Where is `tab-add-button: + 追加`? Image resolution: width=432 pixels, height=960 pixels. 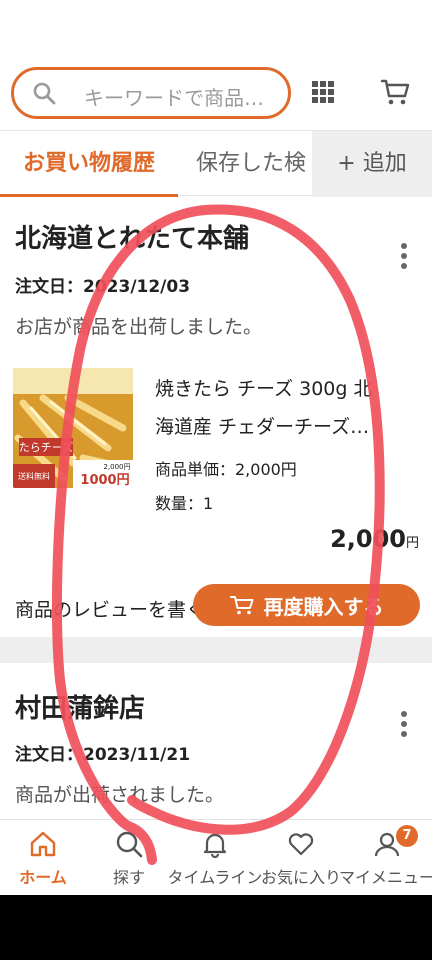 tab-add-button: + 追加 is located at coordinates (372, 164).